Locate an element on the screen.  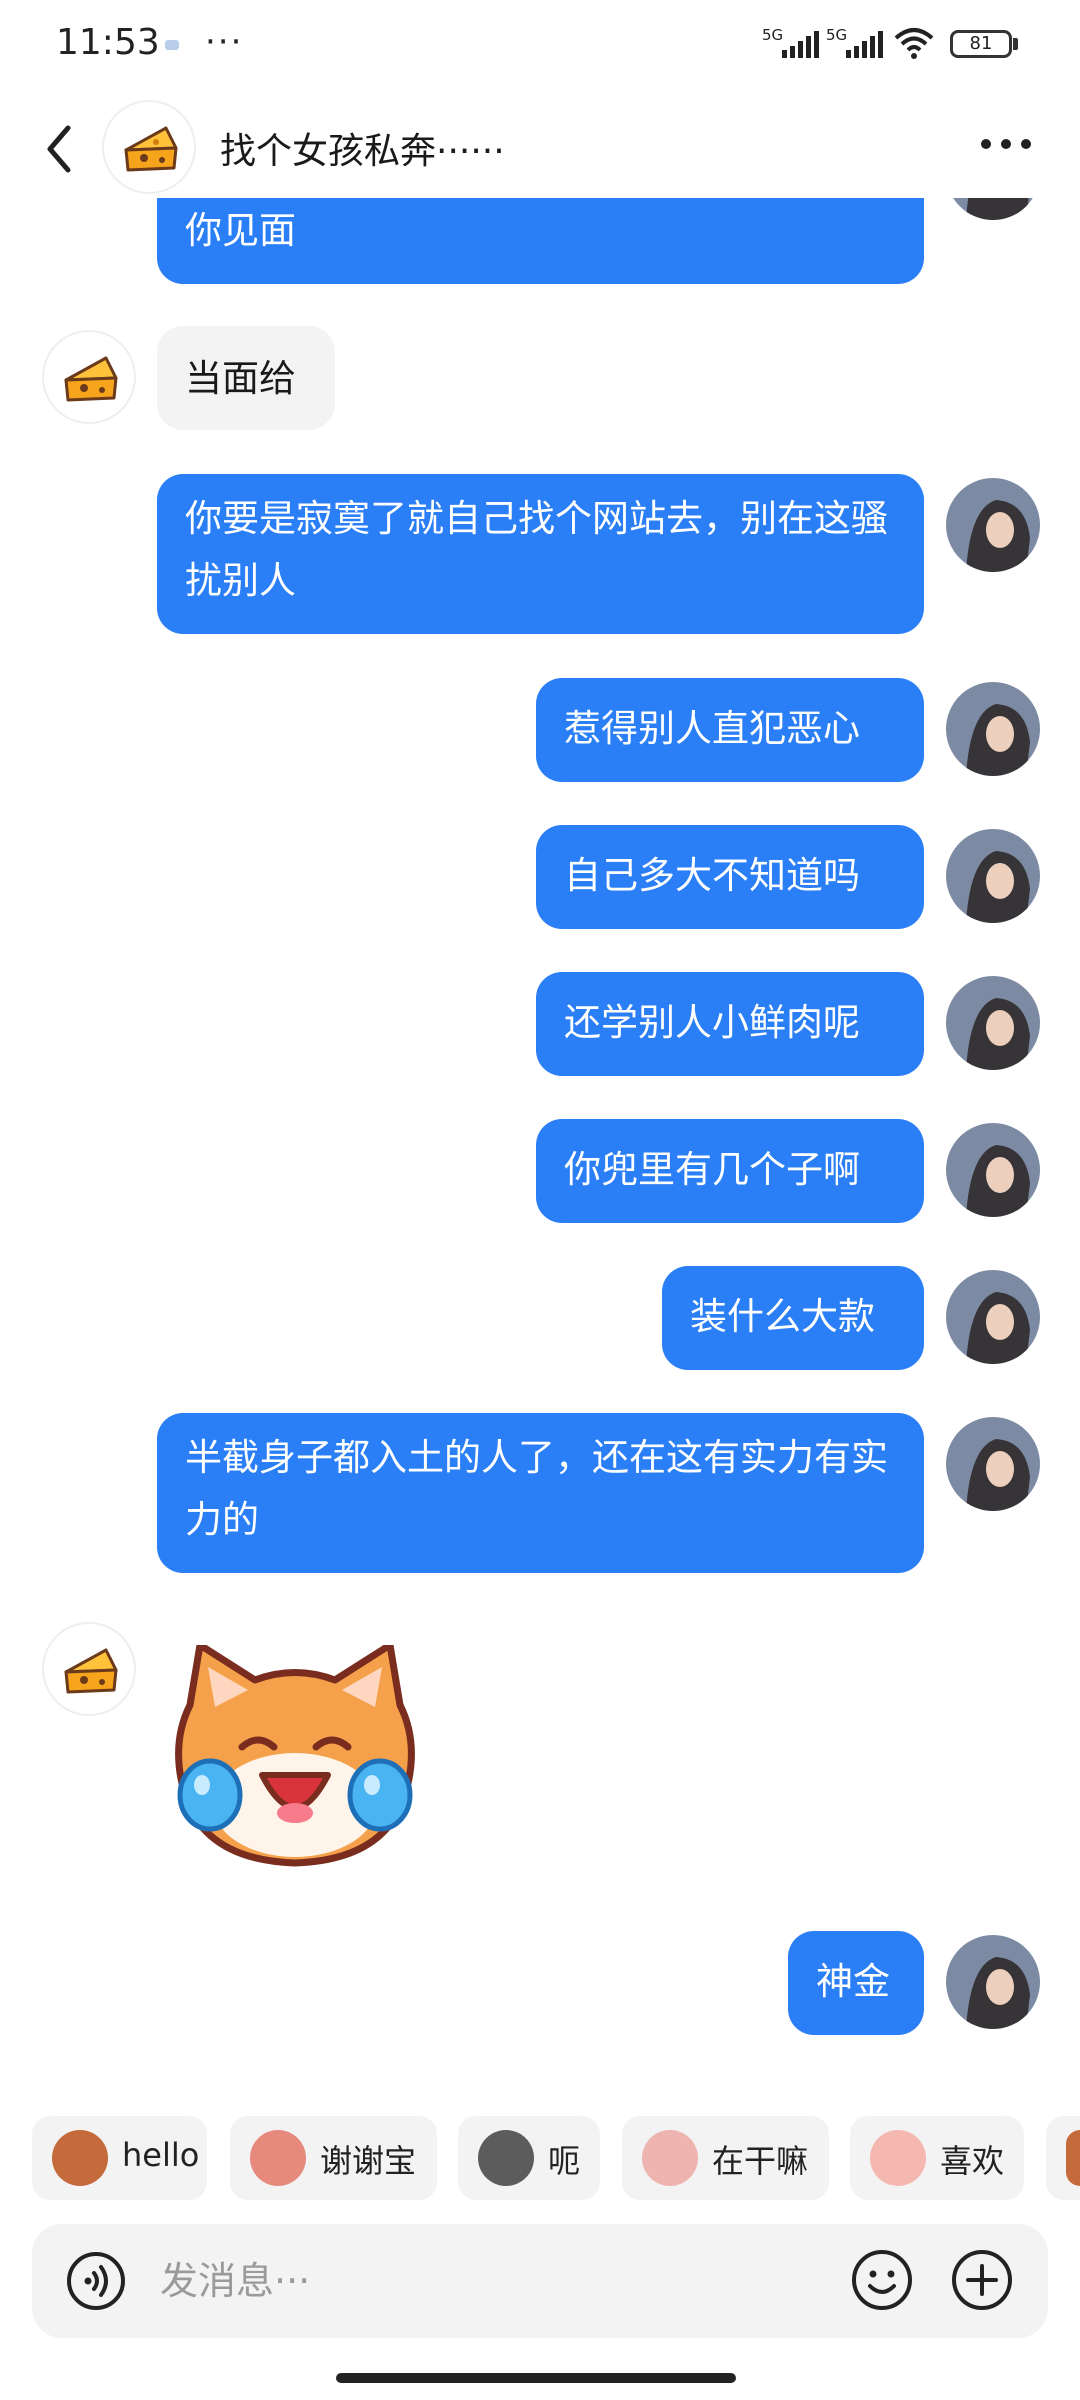
quick-reply-label: 在干嘛 is located at coordinates (760, 2161).